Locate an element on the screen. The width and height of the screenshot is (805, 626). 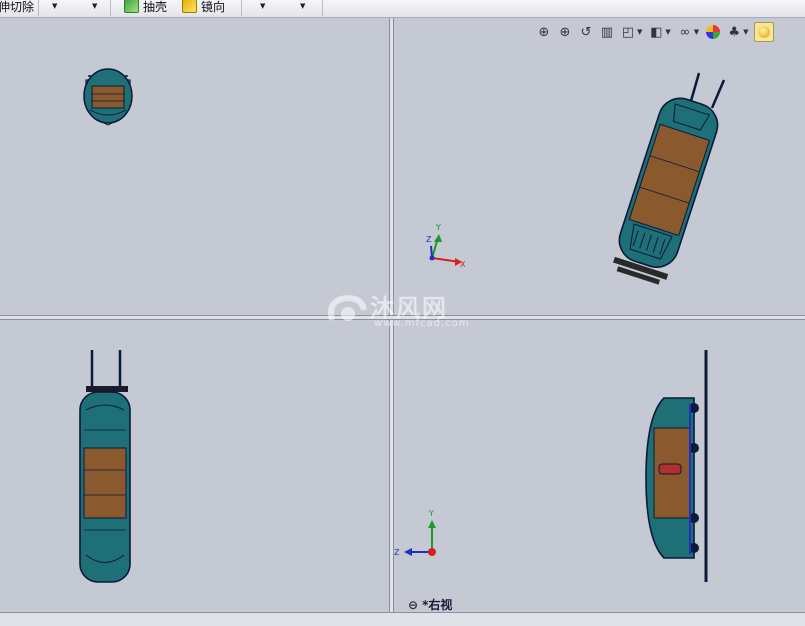
mirror-button: 镜向 is located at coordinates (203, 7).